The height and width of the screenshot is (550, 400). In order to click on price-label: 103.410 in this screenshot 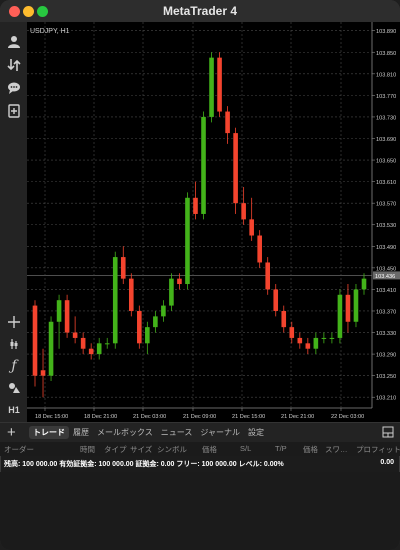, I will do `click(386, 291)`.